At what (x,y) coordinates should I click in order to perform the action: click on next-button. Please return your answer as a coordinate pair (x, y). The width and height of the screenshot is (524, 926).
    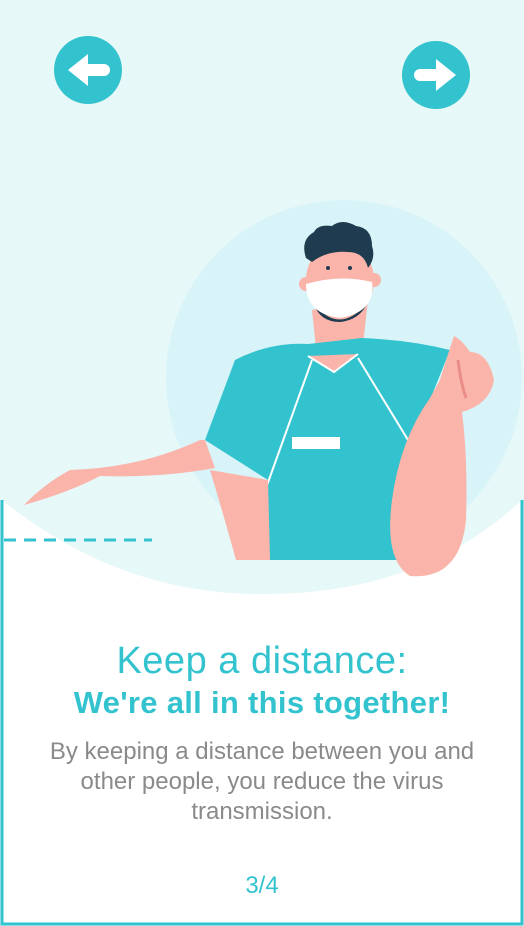
    Looking at the image, I should click on (436, 75).